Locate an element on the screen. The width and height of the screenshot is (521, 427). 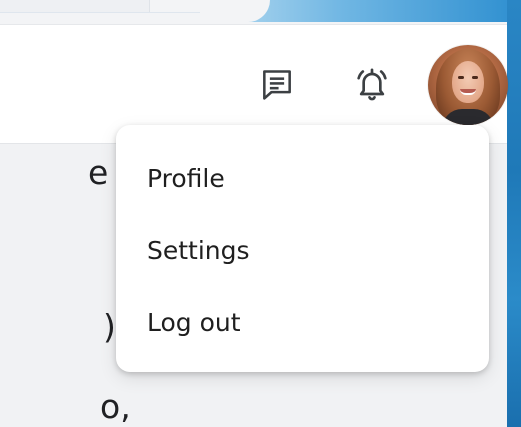
avatar-eye-right is located at coordinates (475, 77).